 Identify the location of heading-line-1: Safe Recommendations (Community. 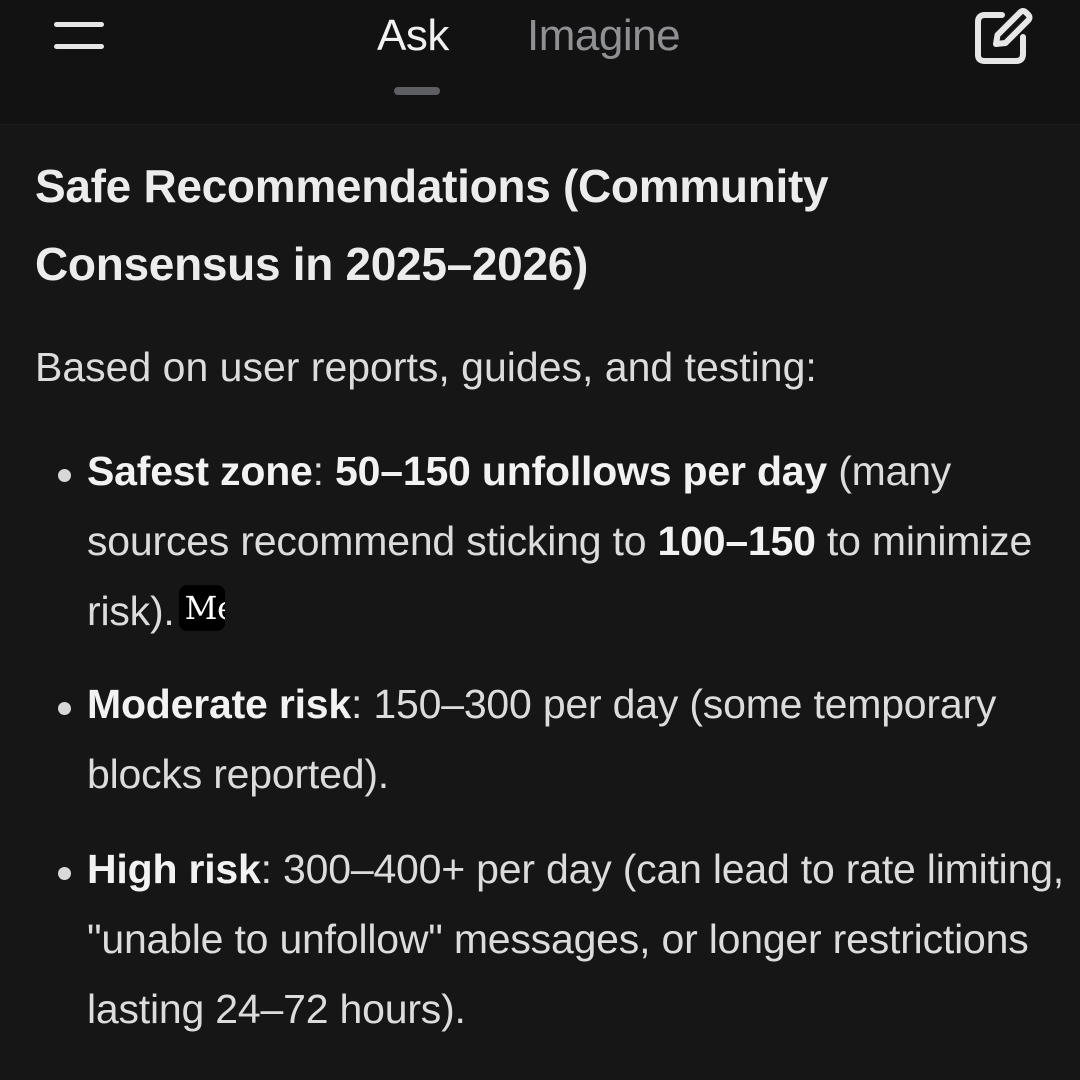
(432, 186).